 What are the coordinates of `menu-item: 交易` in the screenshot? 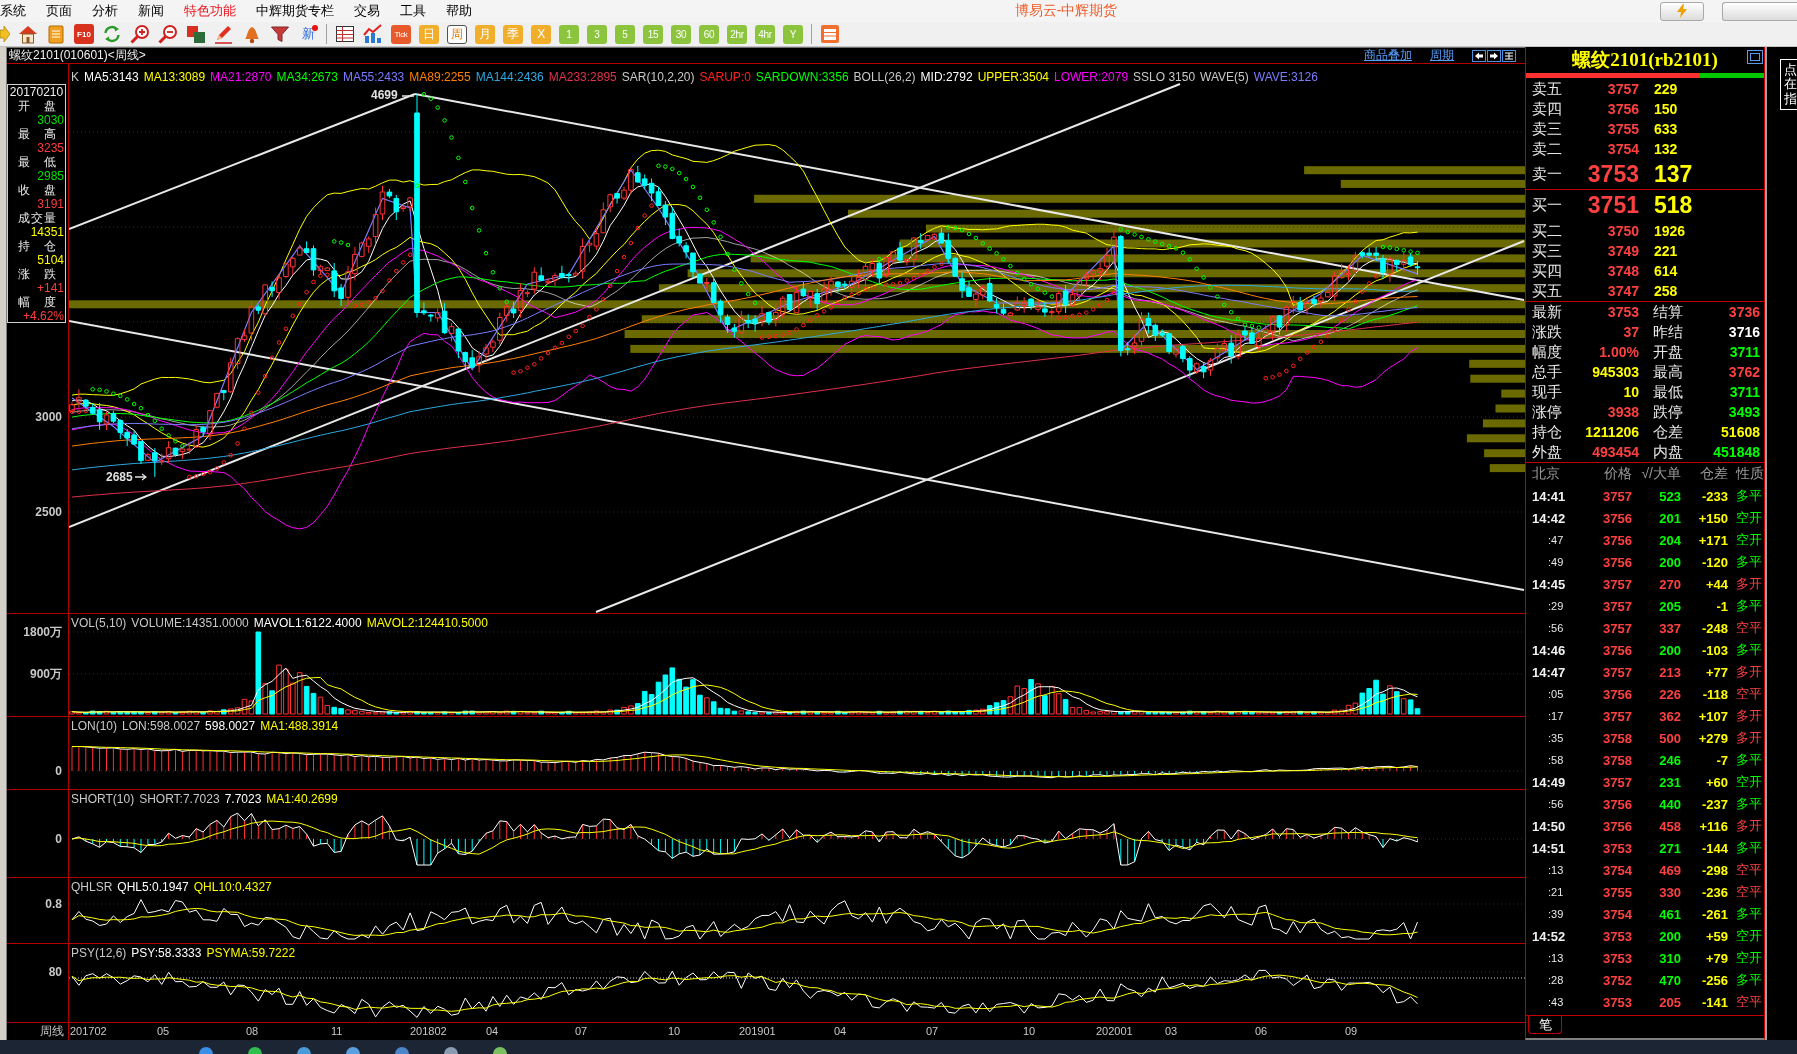 It's located at (367, 11).